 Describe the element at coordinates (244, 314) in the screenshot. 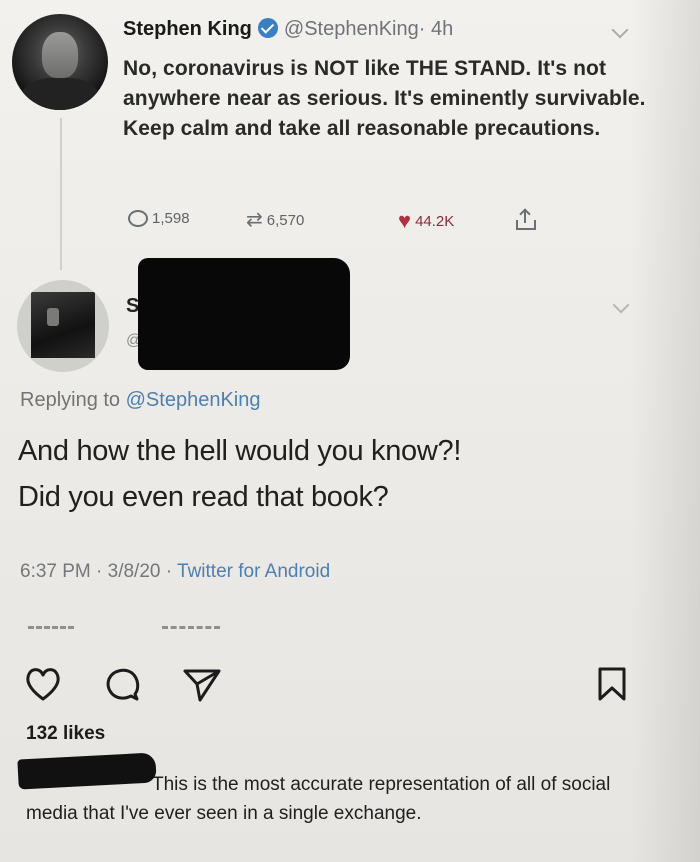

I see `redaction-bar` at that location.